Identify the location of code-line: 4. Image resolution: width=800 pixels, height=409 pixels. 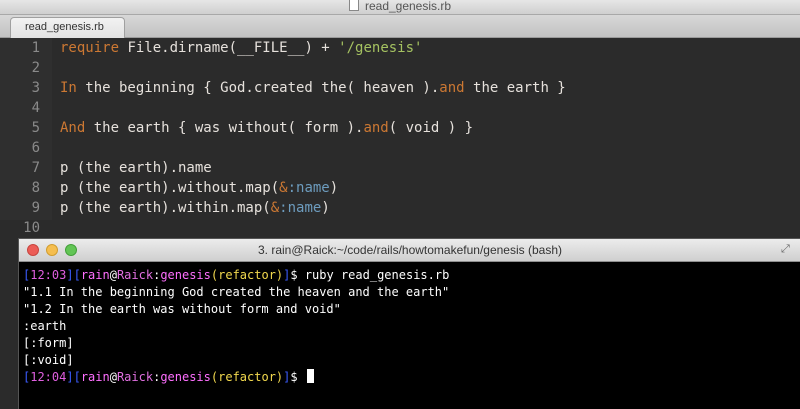
(400, 108).